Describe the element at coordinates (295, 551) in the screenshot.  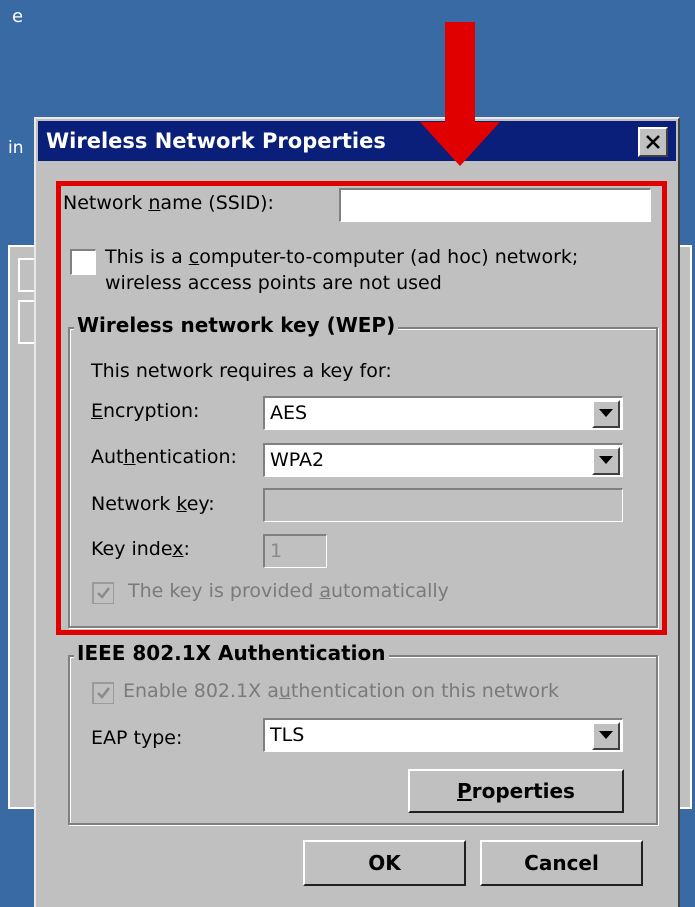
I see `key-index-input: 1` at that location.